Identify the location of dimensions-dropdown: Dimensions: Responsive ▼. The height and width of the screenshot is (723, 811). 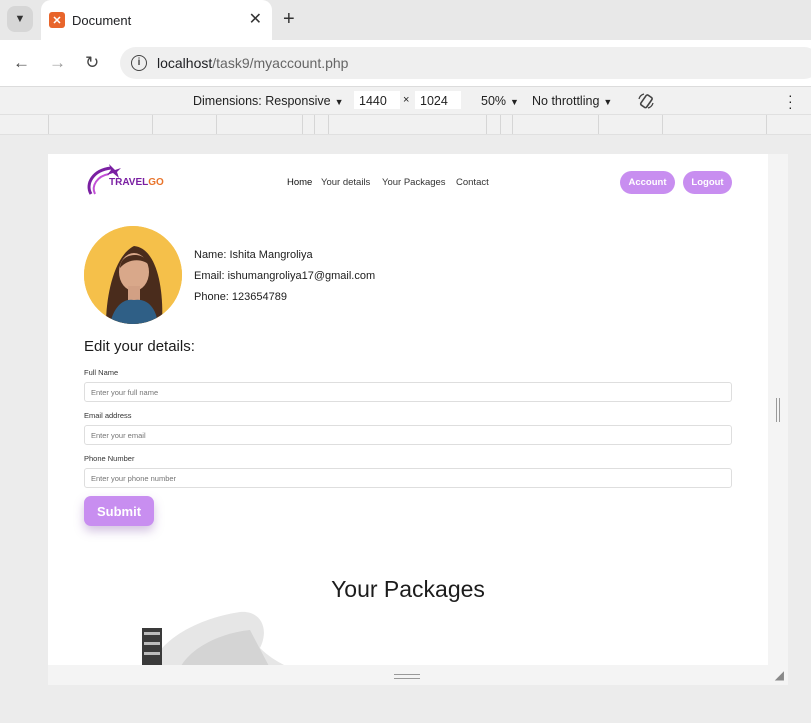
(268, 101).